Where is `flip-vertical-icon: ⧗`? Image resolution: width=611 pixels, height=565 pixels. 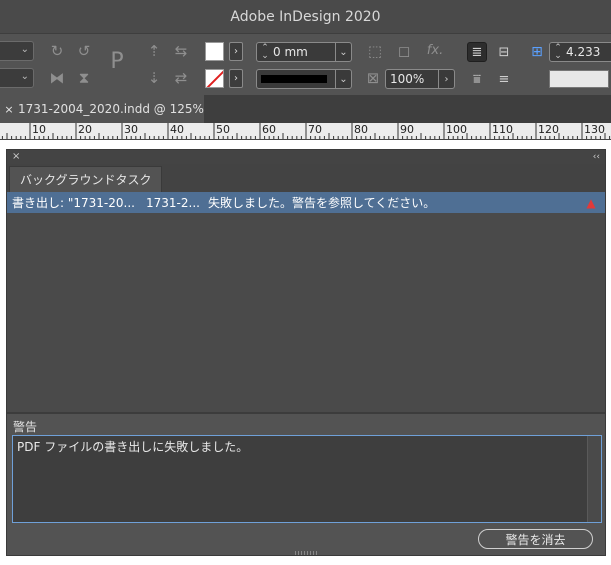 flip-vertical-icon: ⧗ is located at coordinates (84, 78).